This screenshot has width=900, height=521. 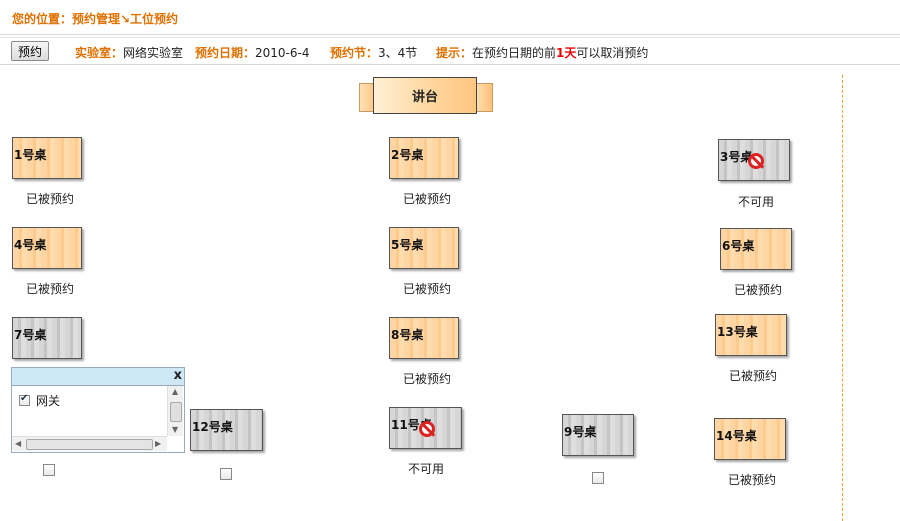 I want to click on scroll-left-icon: ◀, so click(x=18, y=443).